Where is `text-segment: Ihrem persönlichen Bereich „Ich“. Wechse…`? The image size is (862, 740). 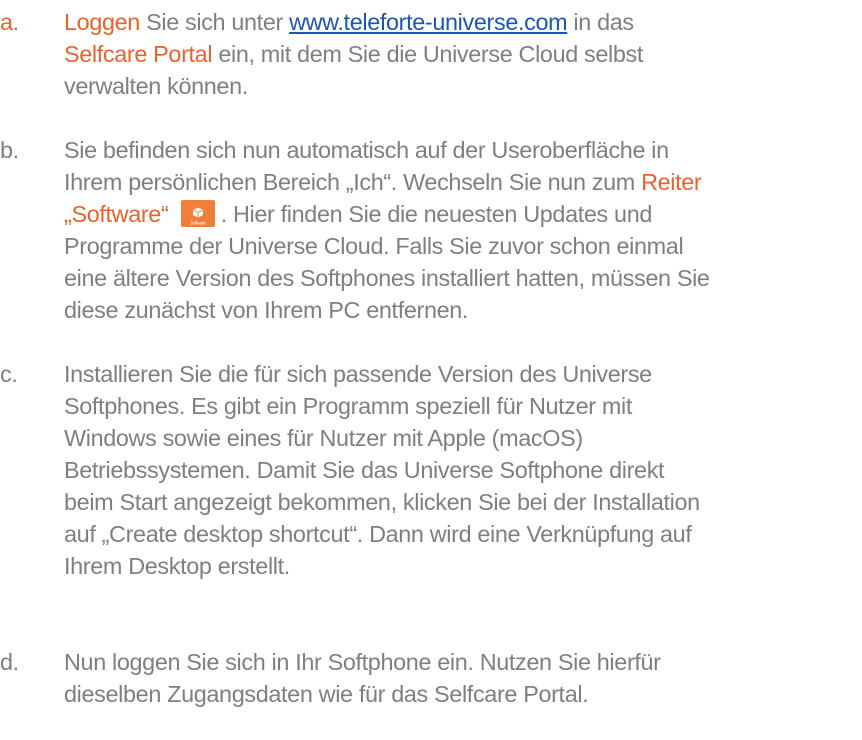 text-segment: Ihrem persönlichen Bereich „Ich“. Wechse… is located at coordinates (353, 182).